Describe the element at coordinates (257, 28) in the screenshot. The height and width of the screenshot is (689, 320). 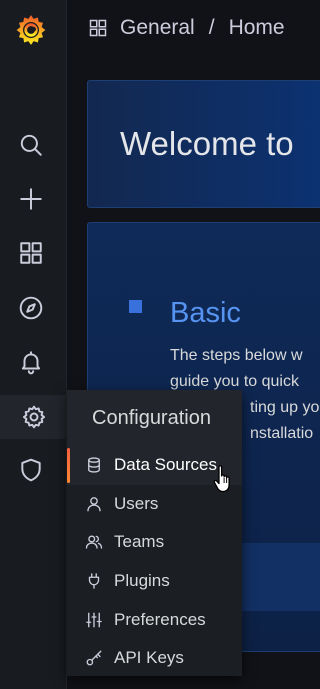
I see `breadcrumb-dashboard: Home` at that location.